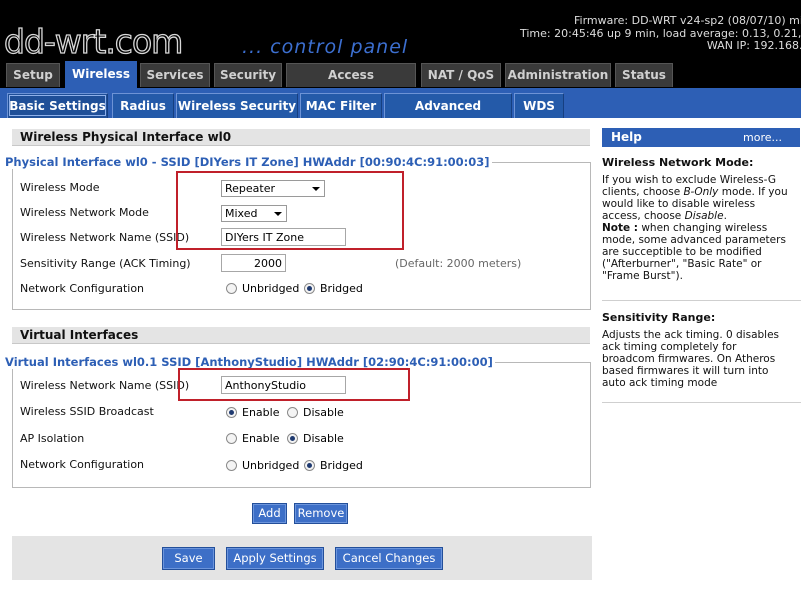 This screenshot has height=589, width=801. I want to click on help-mode-title: Wireless Network Mode:, so click(678, 162).